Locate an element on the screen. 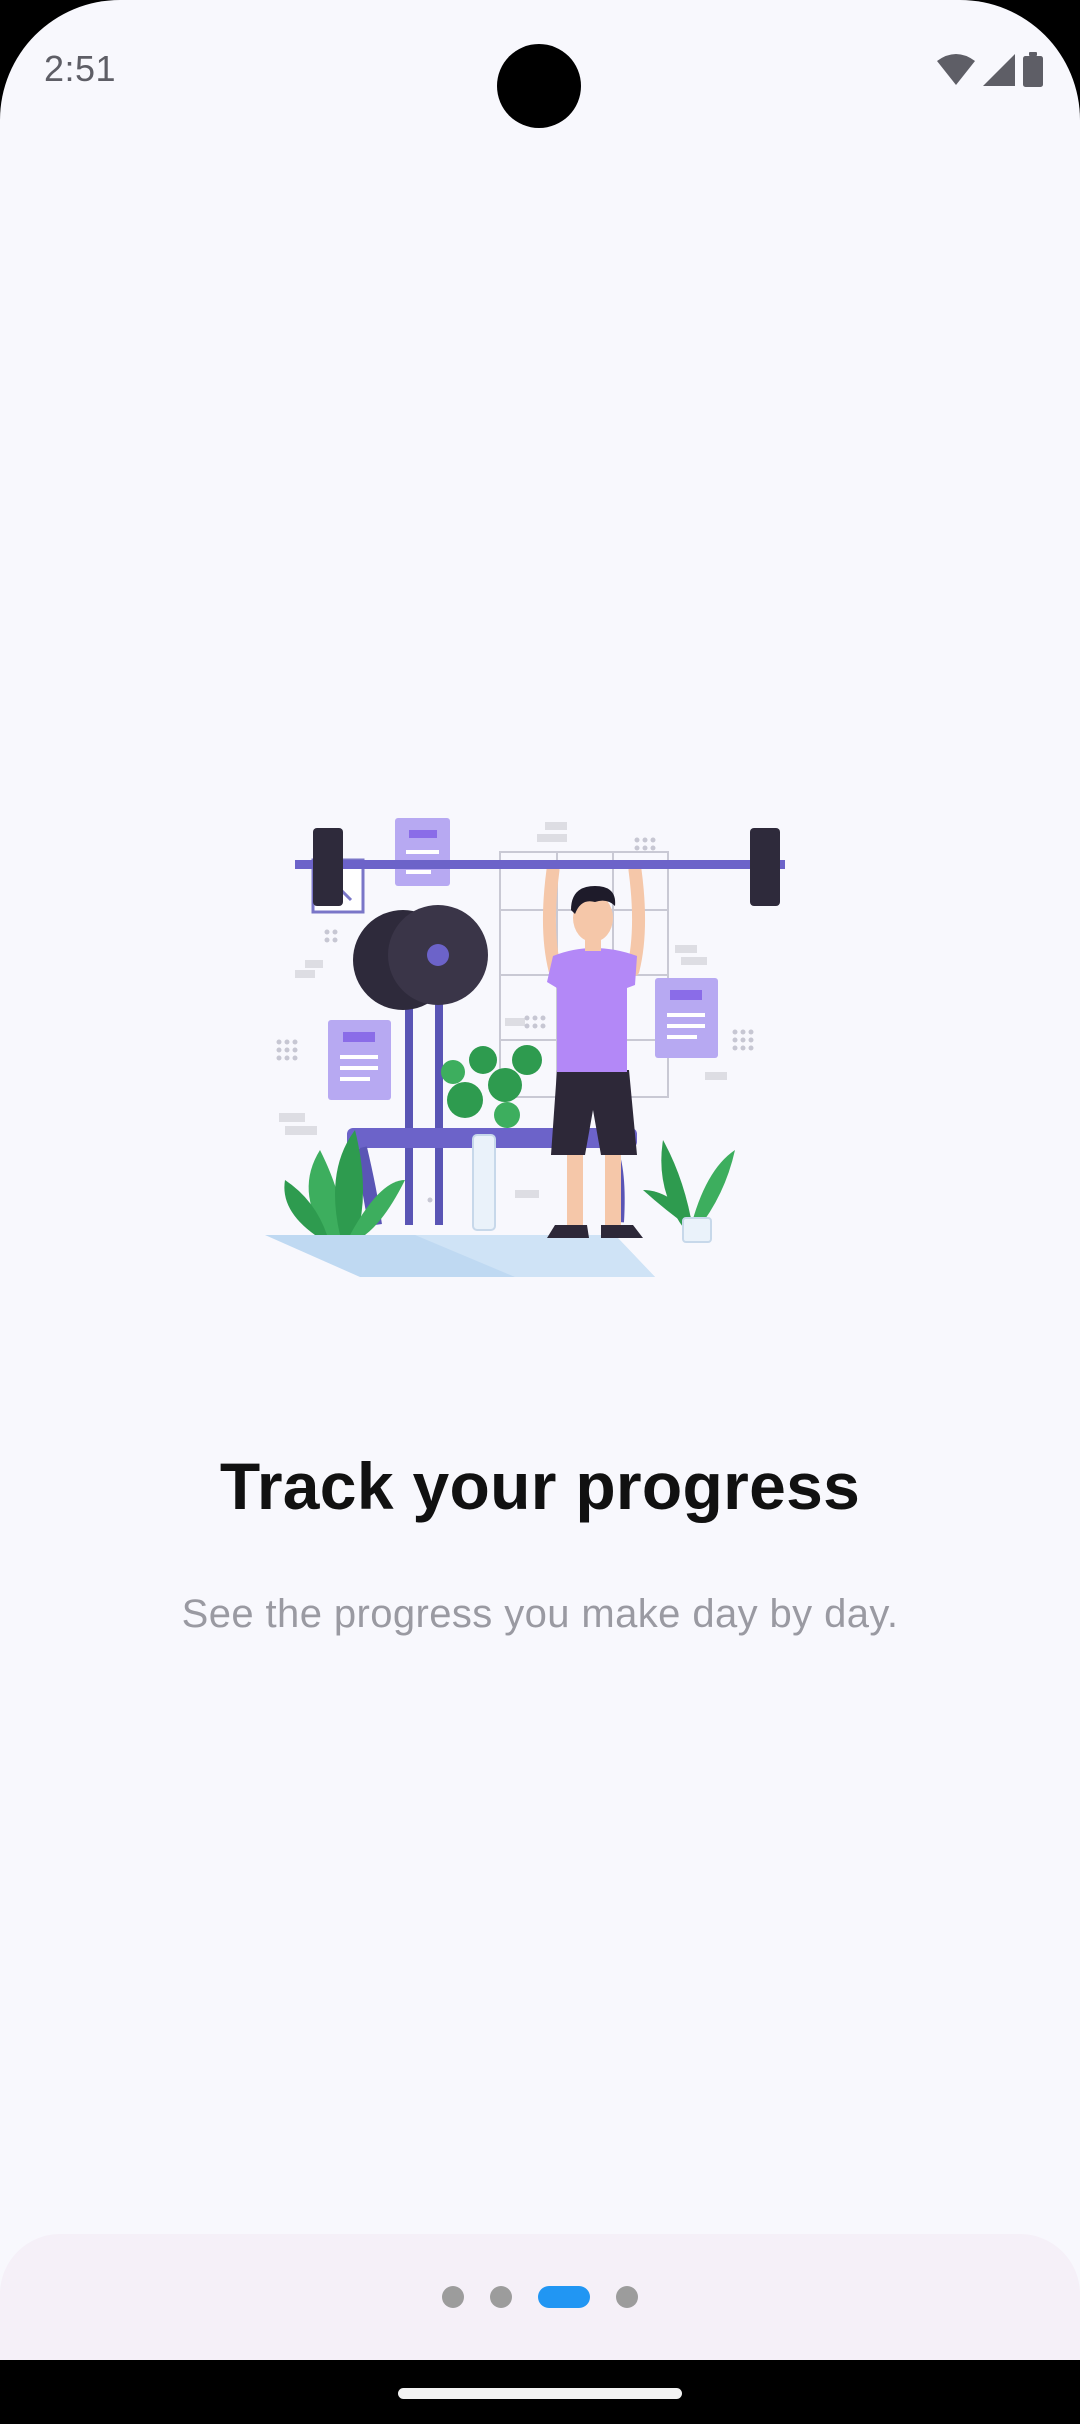  onboarding-subtitle: See the progress you make day by day. is located at coordinates (540, 1614).